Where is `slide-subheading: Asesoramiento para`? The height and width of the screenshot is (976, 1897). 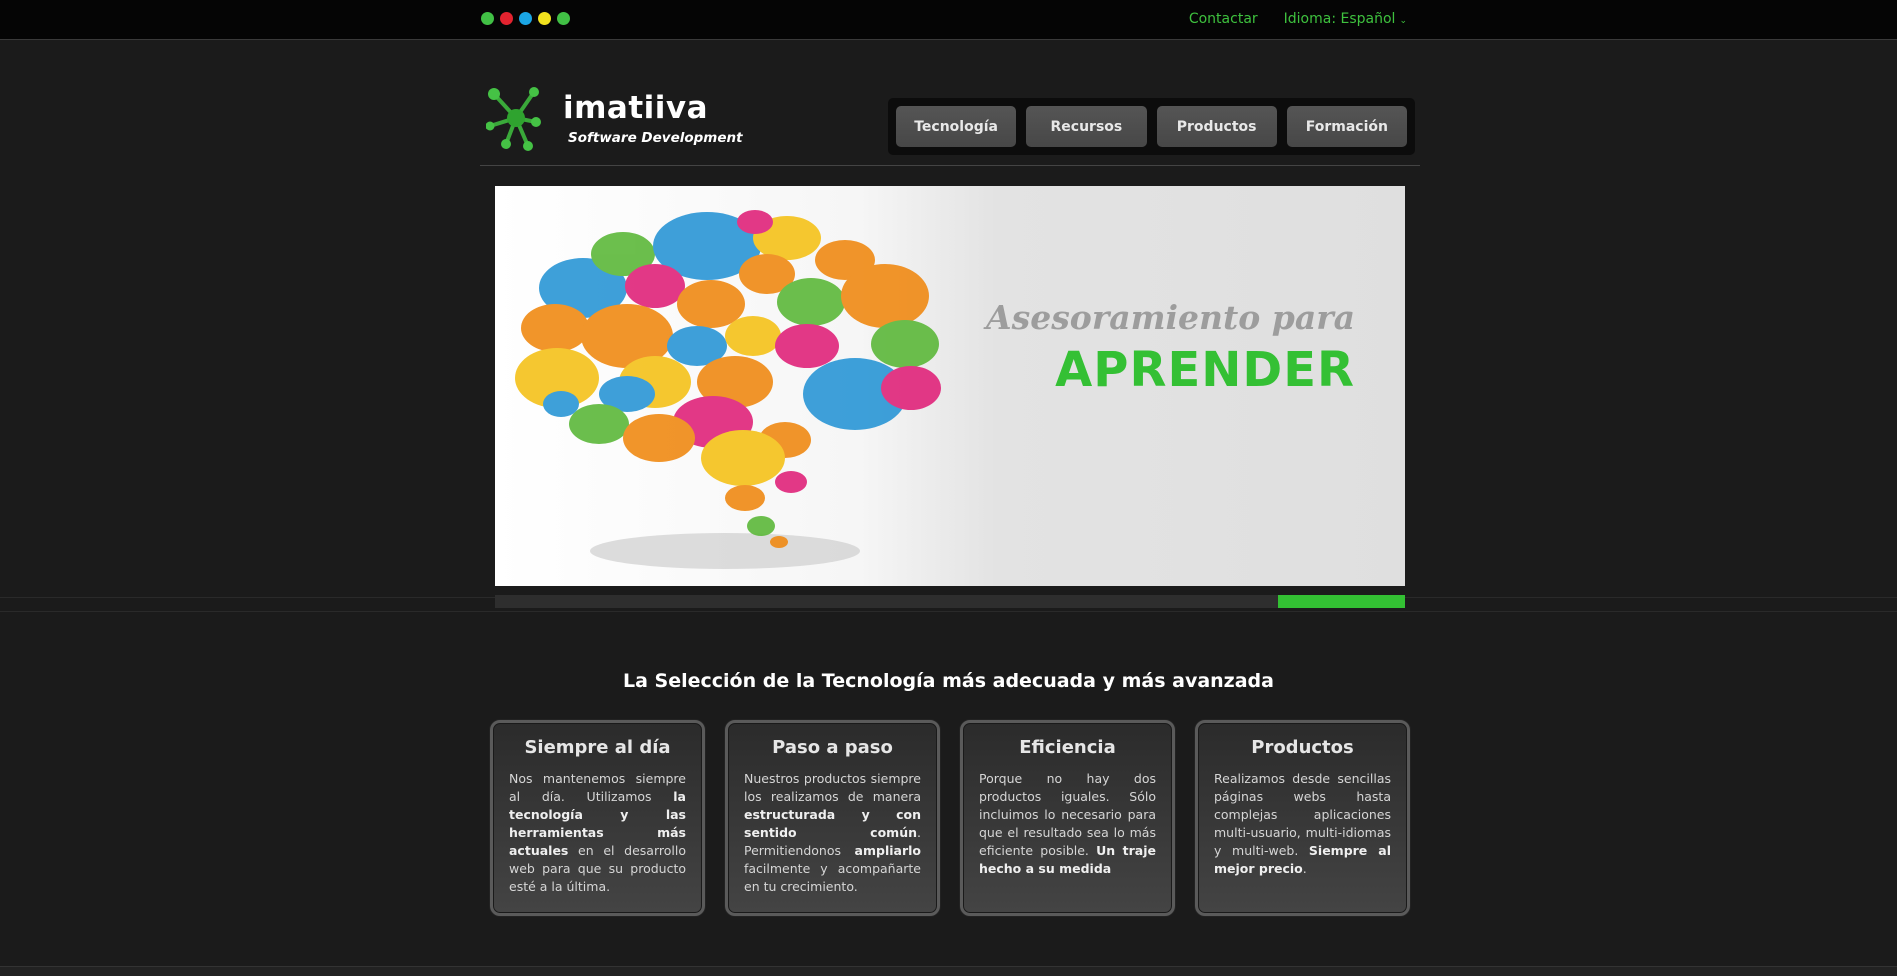 slide-subheading: Asesoramiento para is located at coordinates (1170, 317).